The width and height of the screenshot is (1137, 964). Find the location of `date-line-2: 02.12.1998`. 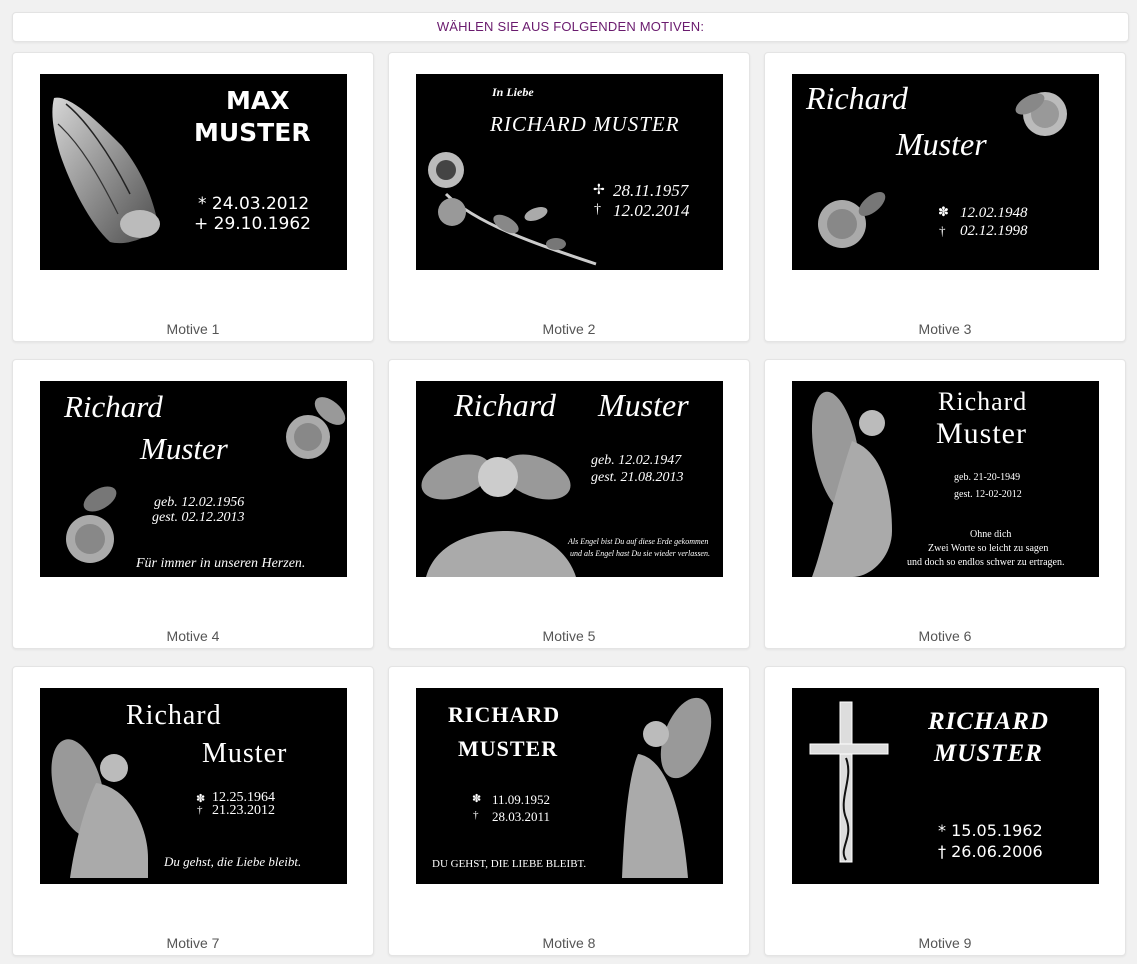

date-line-2: 02.12.1998 is located at coordinates (994, 231).